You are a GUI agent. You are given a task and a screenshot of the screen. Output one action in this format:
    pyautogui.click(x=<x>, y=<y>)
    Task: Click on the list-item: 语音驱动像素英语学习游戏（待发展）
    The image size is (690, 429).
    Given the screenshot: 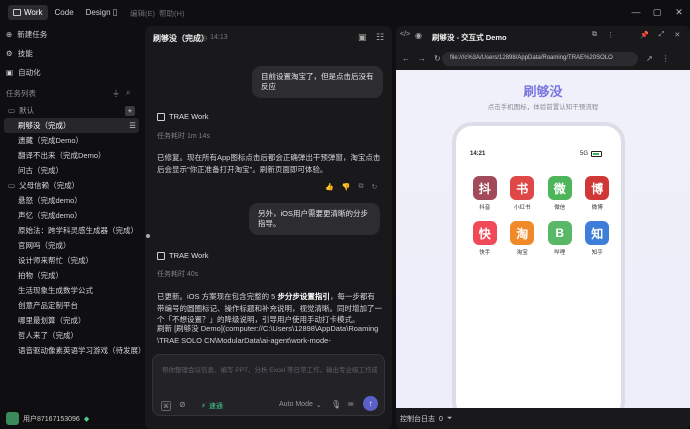 What is the action you would take?
    pyautogui.click(x=73, y=350)
    